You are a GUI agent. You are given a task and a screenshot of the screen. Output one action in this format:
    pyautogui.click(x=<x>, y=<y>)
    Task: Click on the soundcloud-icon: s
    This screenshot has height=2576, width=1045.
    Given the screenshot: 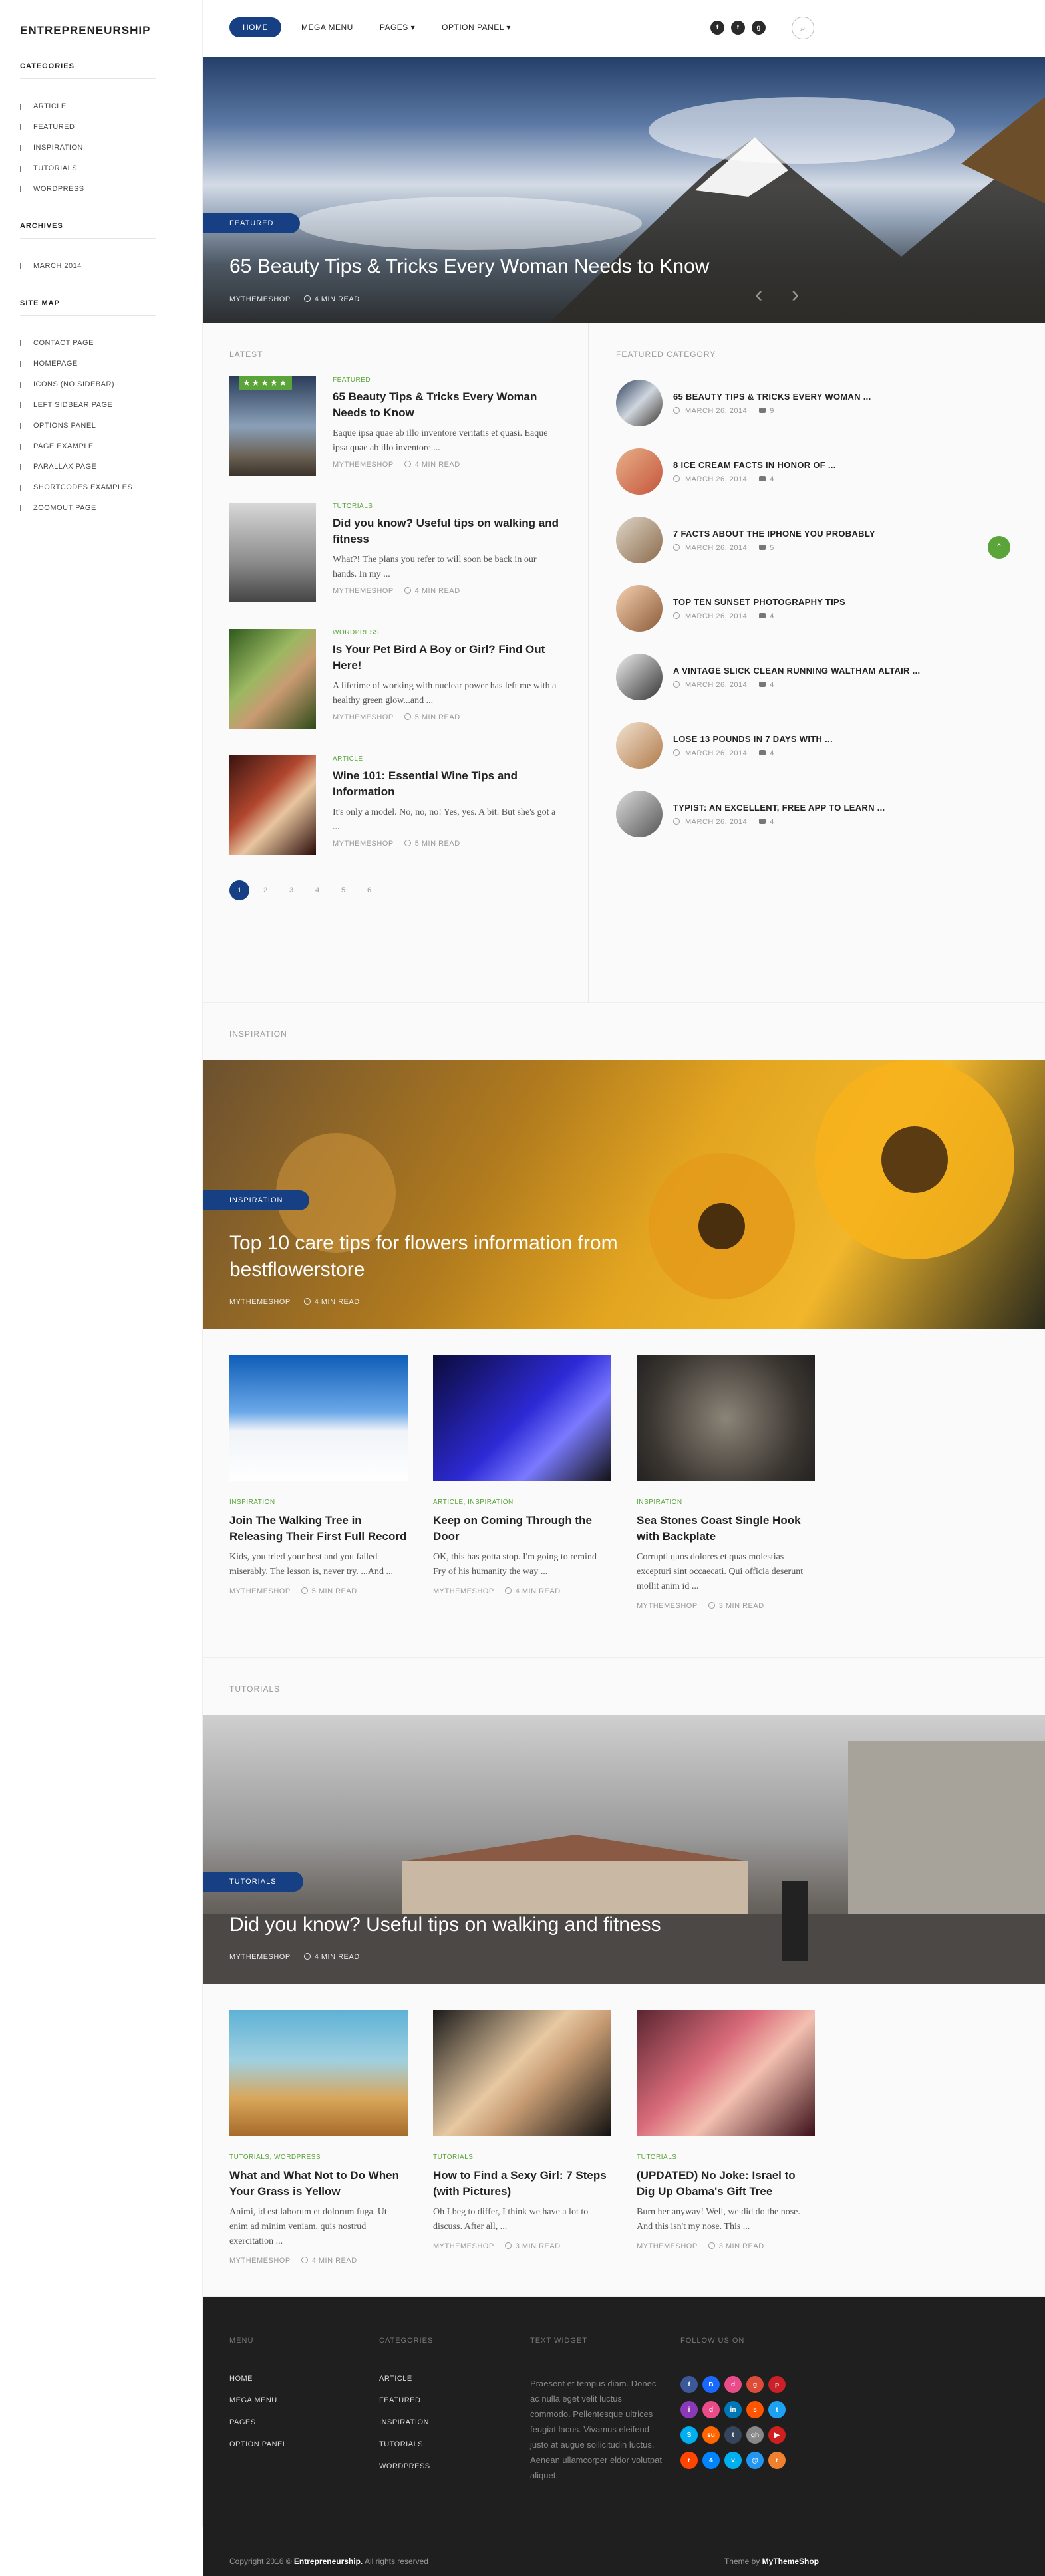 What is the action you would take?
    pyautogui.click(x=755, y=2409)
    